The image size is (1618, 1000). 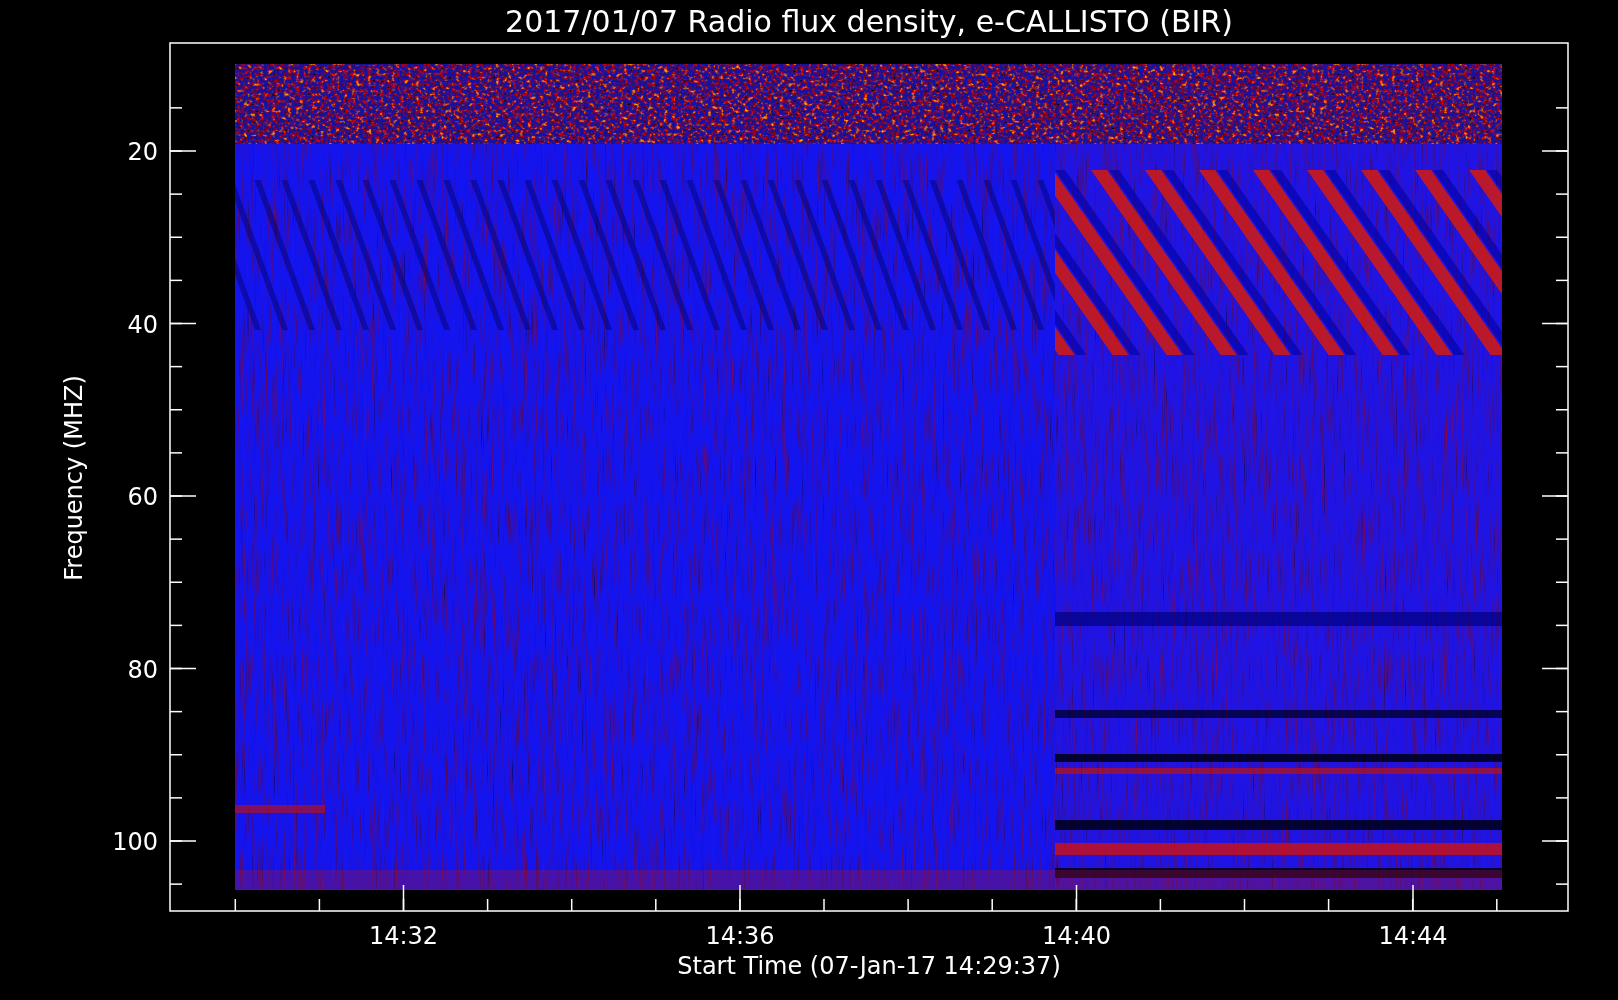 What do you see at coordinates (869, 21) in the screenshot?
I see `chart-title: 2017/01/07 Radio flux density, e-CALLISTO (BIR)` at bounding box center [869, 21].